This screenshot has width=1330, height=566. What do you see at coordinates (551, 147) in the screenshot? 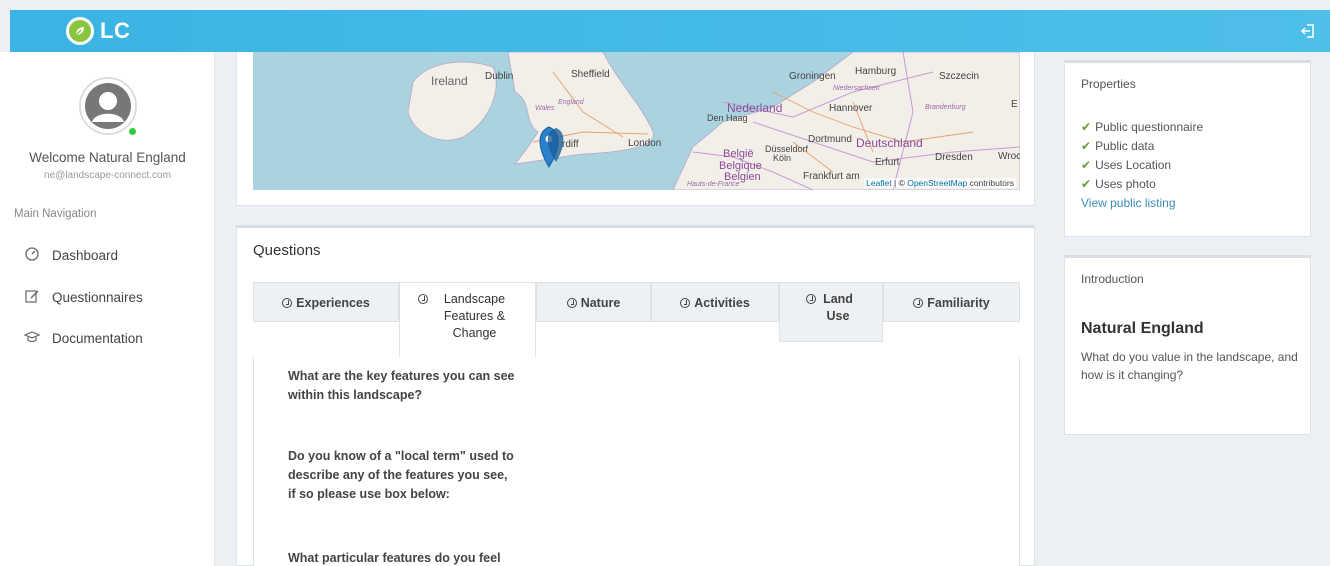
I see `map-marker-icon` at bounding box center [551, 147].